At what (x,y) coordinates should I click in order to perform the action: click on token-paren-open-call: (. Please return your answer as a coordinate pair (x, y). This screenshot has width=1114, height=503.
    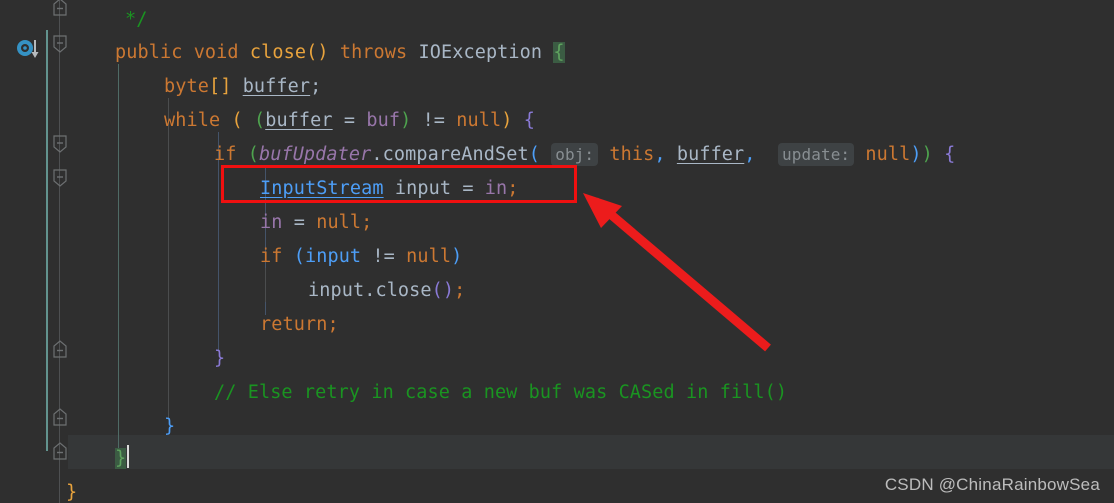
    Looking at the image, I should click on (534, 154).